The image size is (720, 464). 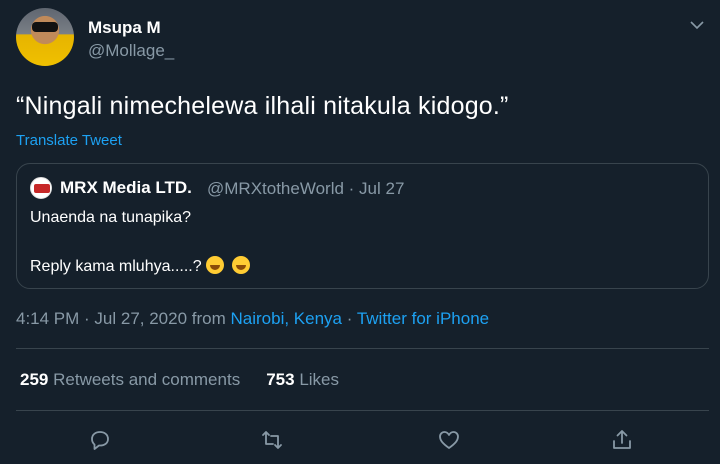 I want to click on avatar, so click(x=45, y=37).